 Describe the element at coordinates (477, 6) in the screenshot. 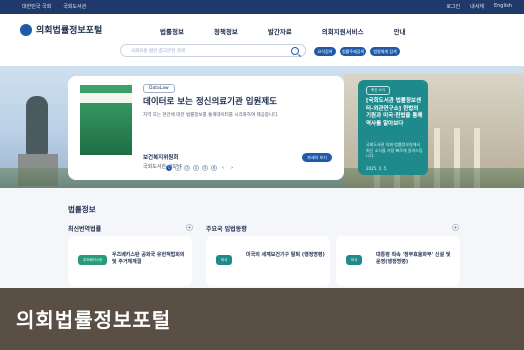

I see `link-my-library: 내서재` at that location.